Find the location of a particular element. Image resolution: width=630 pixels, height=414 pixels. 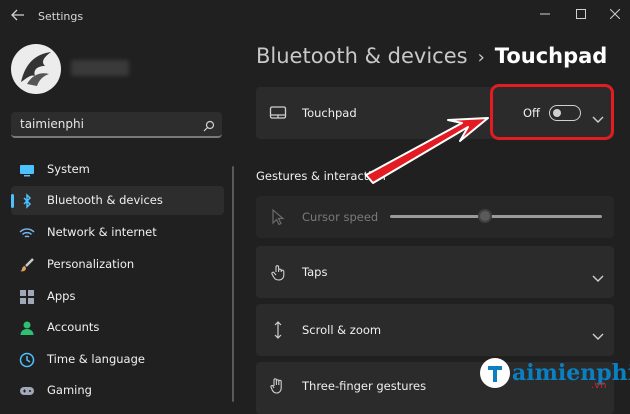

watermark-logo-circle is located at coordinates (495, 373).